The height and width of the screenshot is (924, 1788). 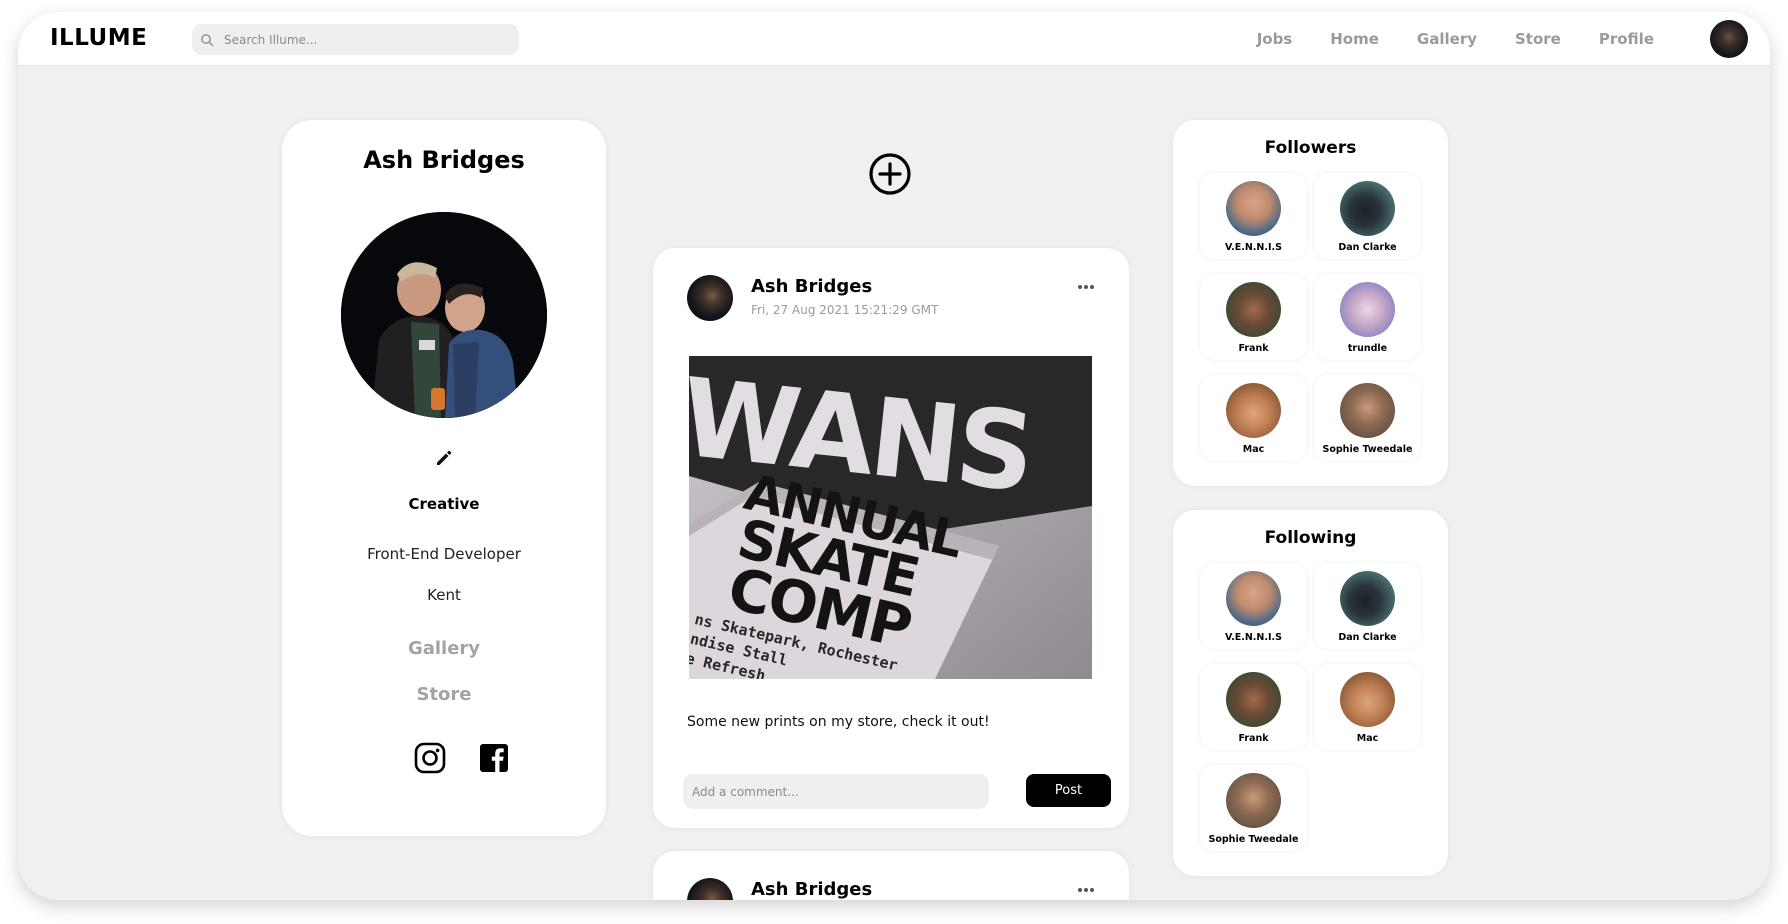 What do you see at coordinates (1253, 247) in the screenshot?
I see `follower-name: V.E.N.N.I.S` at bounding box center [1253, 247].